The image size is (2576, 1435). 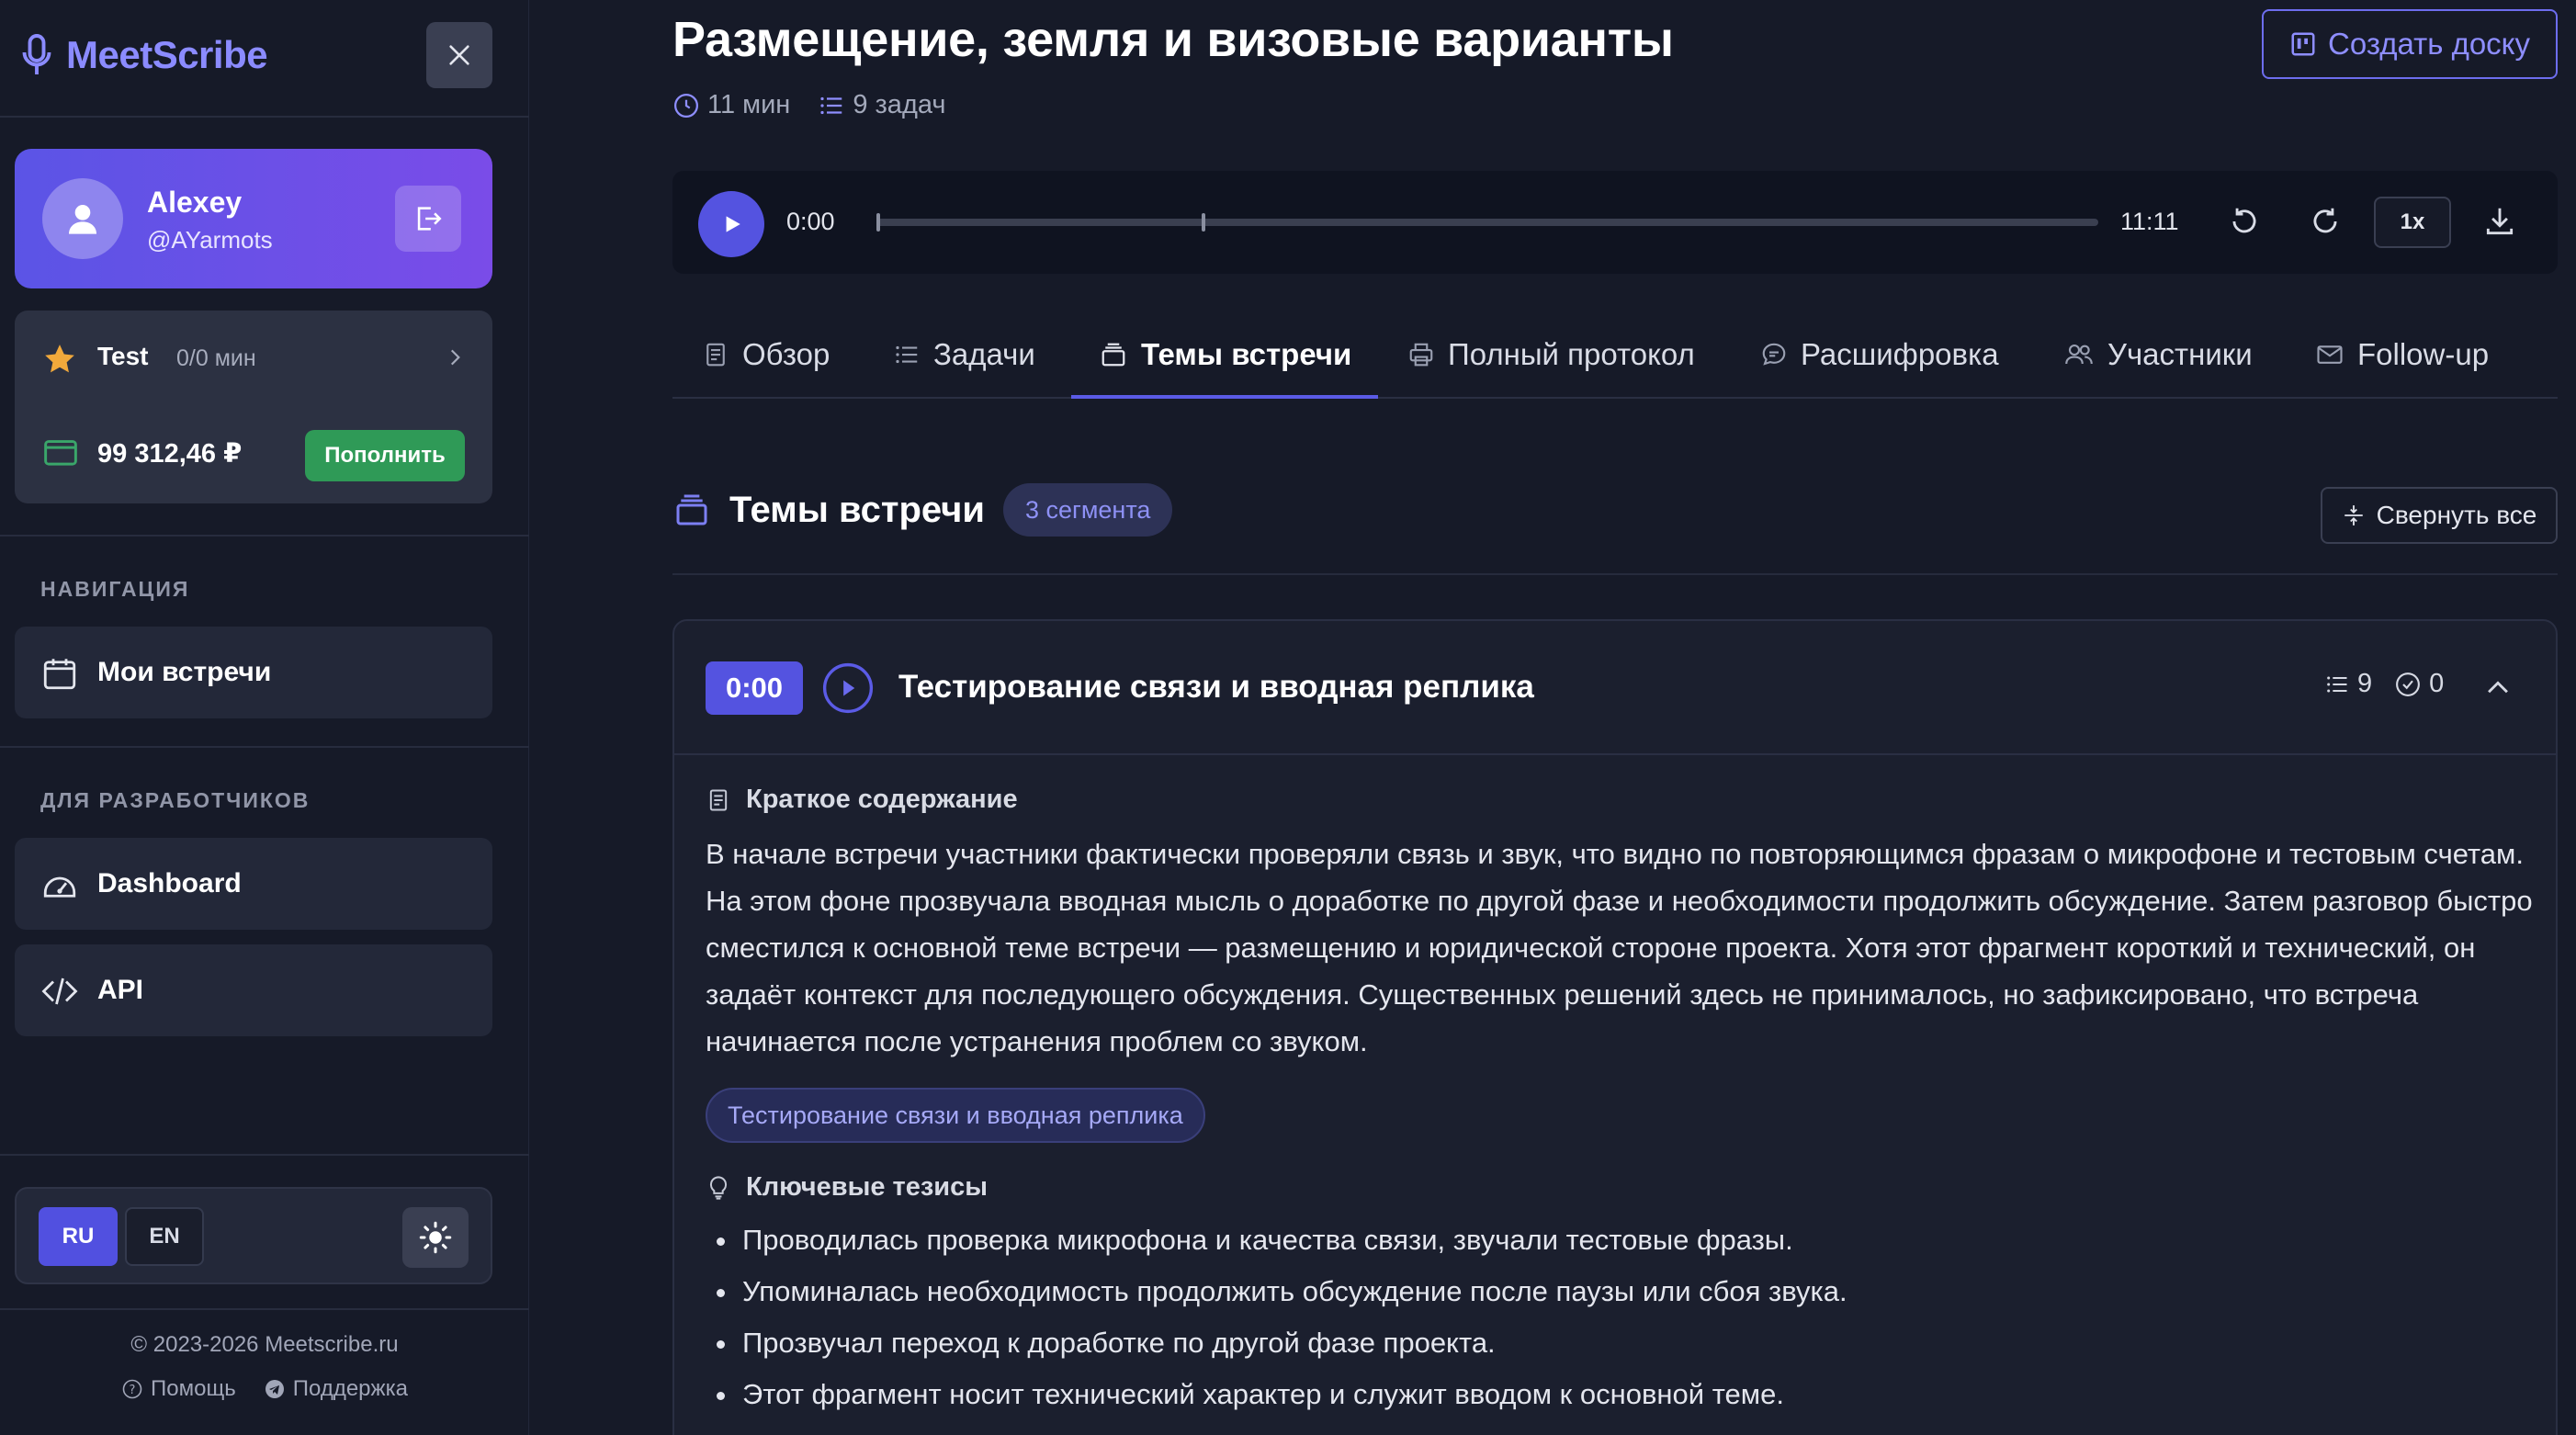 What do you see at coordinates (867, 1187) in the screenshot?
I see `theses-heading-label: Ключевые тезисы` at bounding box center [867, 1187].